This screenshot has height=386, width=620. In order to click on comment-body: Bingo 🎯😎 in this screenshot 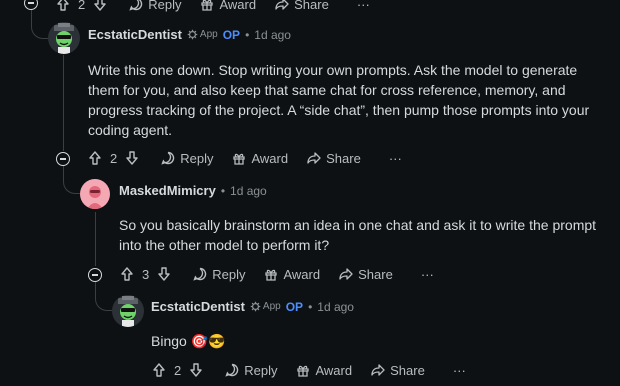, I will do `click(188, 341)`.